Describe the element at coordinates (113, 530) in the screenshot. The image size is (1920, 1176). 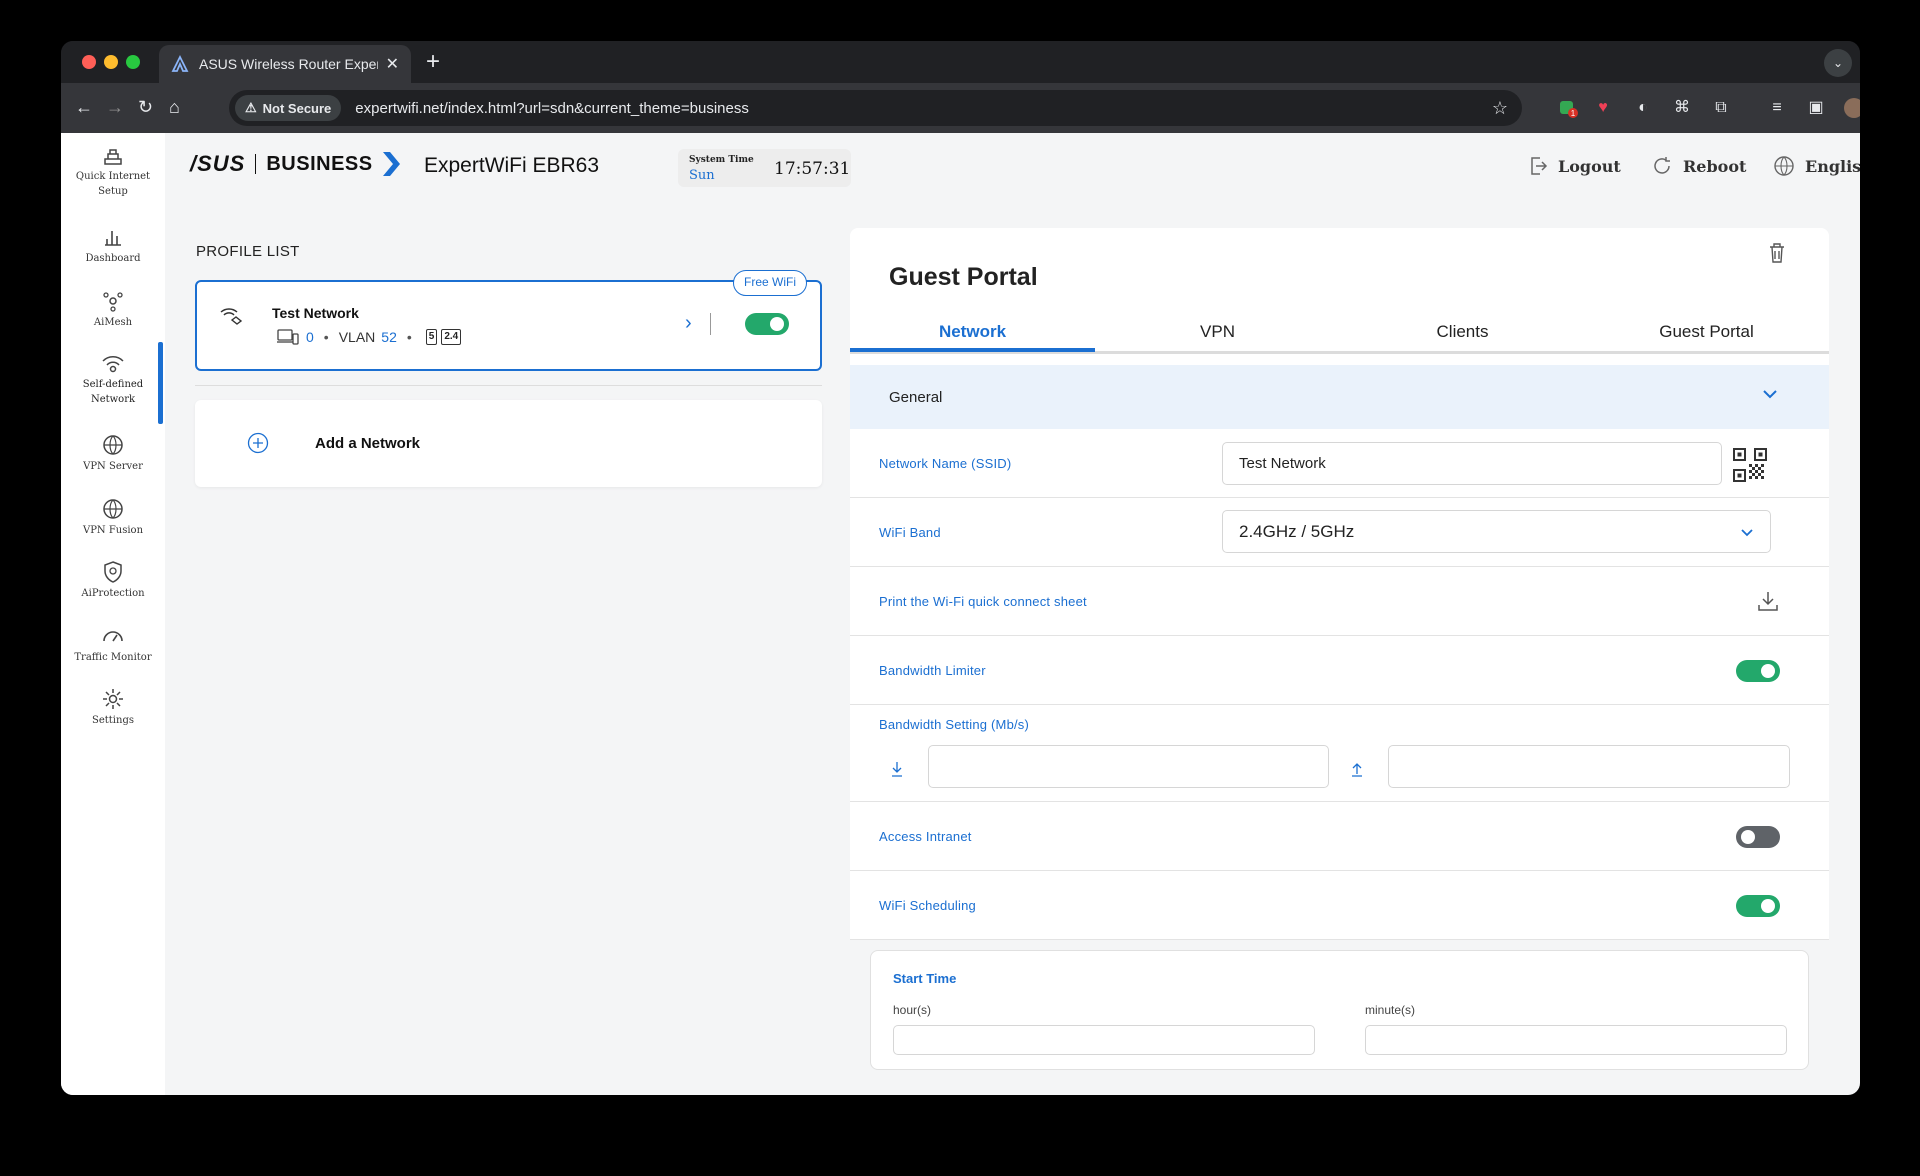
I see `sidebar-item-label: VPN Fusion` at that location.